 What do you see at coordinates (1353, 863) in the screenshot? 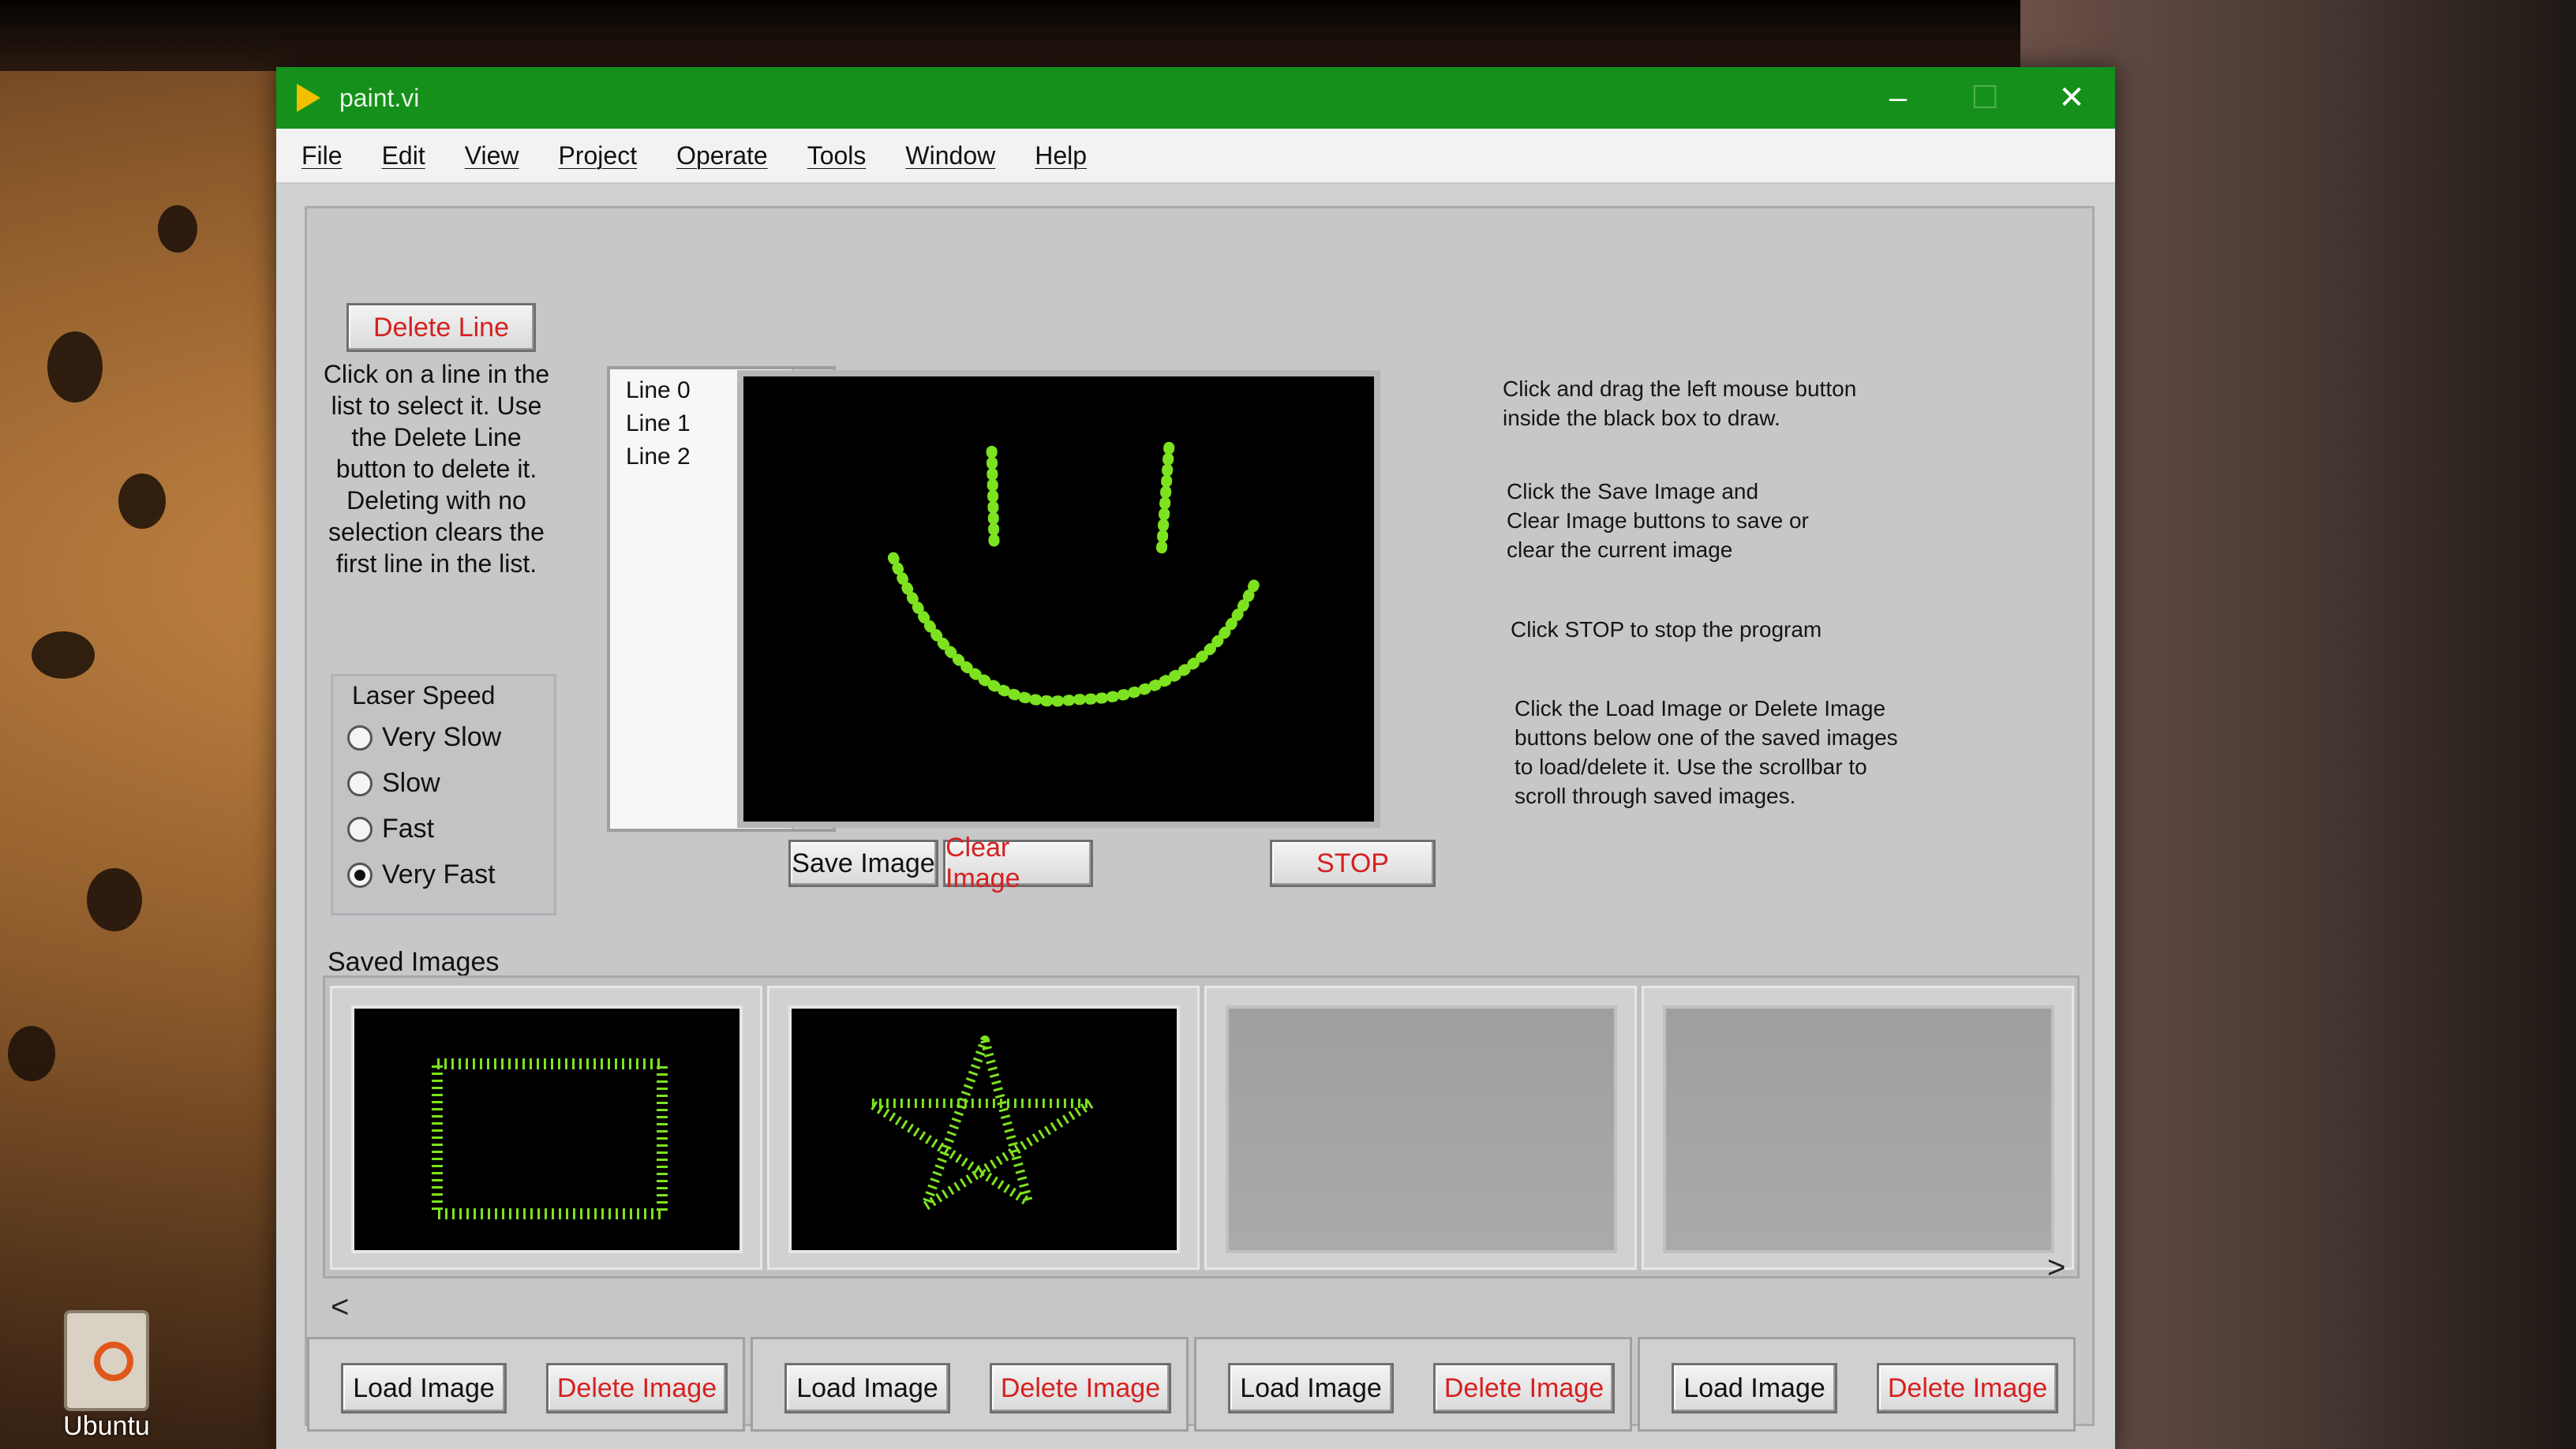
I see `stop-button: STOP` at bounding box center [1353, 863].